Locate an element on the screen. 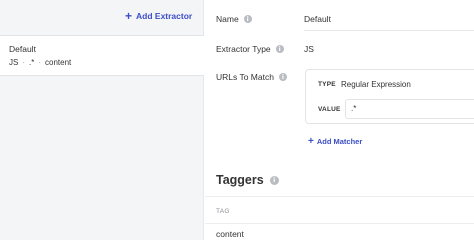  name-divider is located at coordinates (389, 30).